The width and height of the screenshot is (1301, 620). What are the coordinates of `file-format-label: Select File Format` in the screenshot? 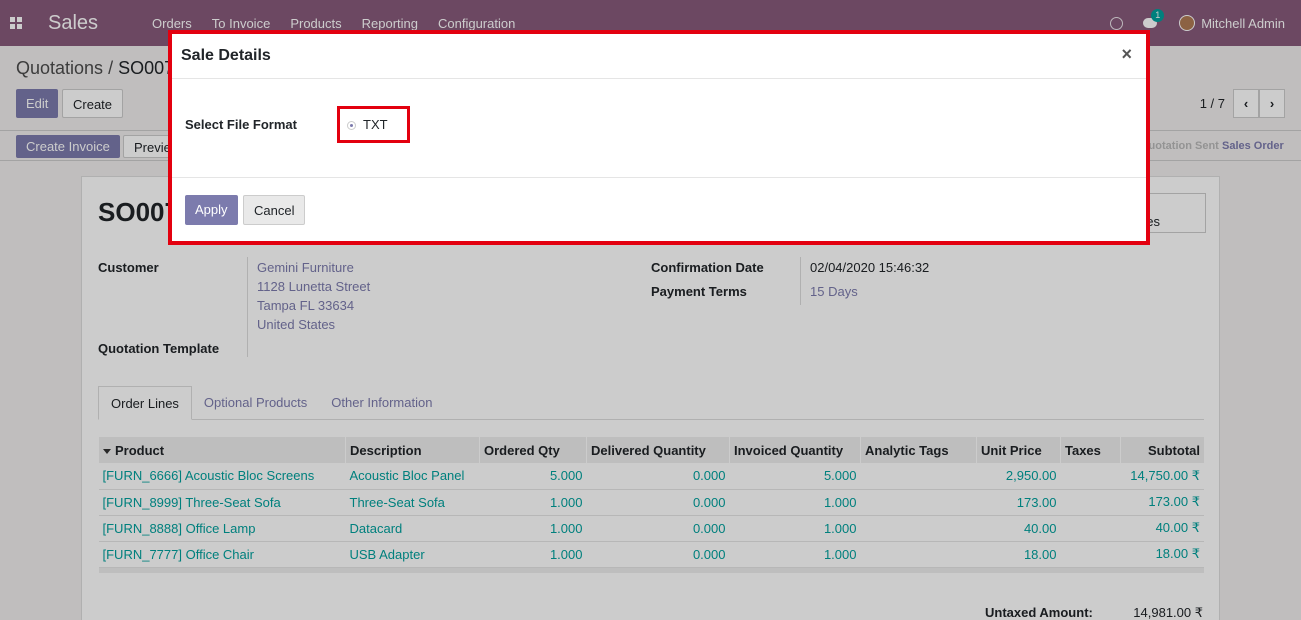 It's located at (241, 124).